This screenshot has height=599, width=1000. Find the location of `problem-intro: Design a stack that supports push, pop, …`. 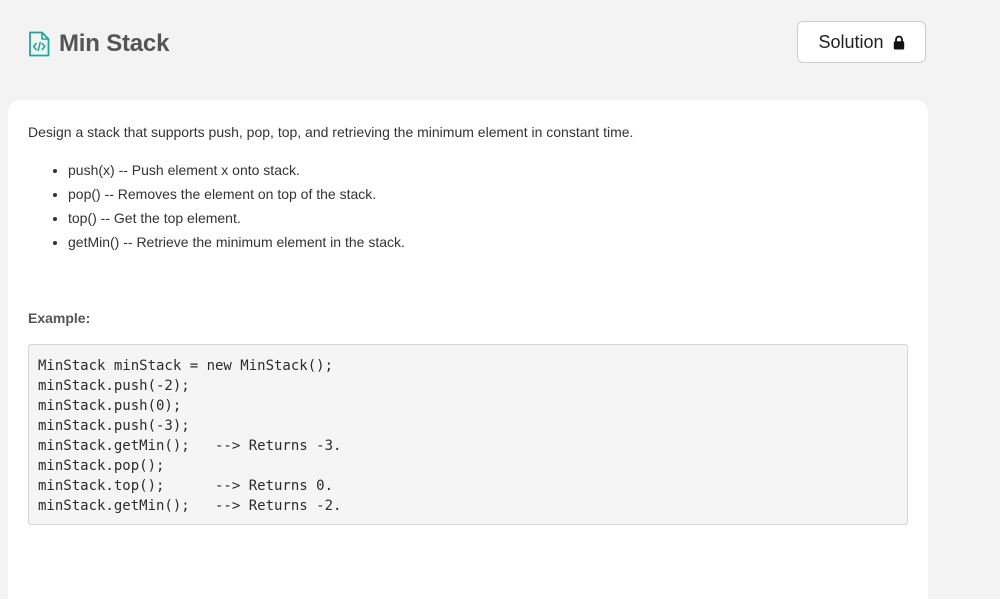

problem-intro: Design a stack that supports push, pop, … is located at coordinates (331, 132).